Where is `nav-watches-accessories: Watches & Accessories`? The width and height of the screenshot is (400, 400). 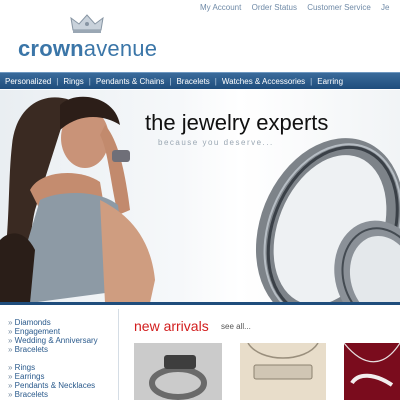
nav-watches-accessories: Watches & Accessories is located at coordinates (263, 81).